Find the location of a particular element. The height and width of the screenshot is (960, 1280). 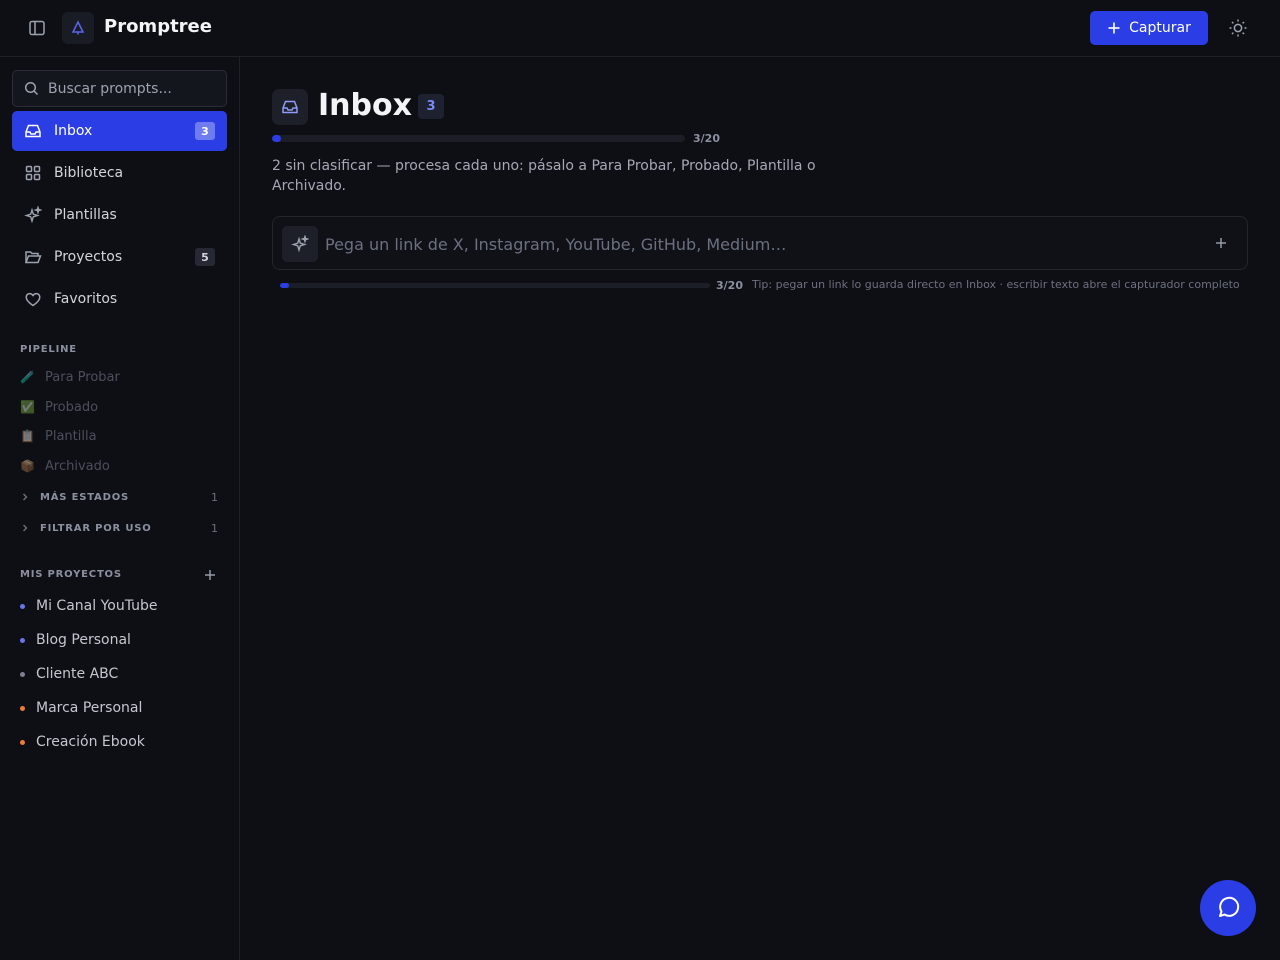

search-box is located at coordinates (119, 88).